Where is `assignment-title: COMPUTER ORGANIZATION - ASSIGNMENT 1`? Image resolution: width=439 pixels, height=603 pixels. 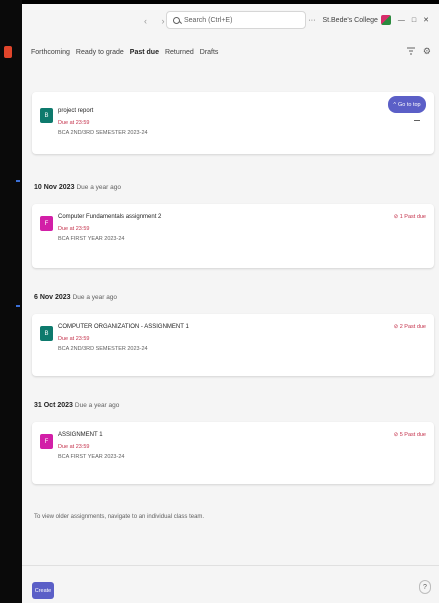 assignment-title: COMPUTER ORGANIZATION - ASSIGNMENT 1 is located at coordinates (123, 327).